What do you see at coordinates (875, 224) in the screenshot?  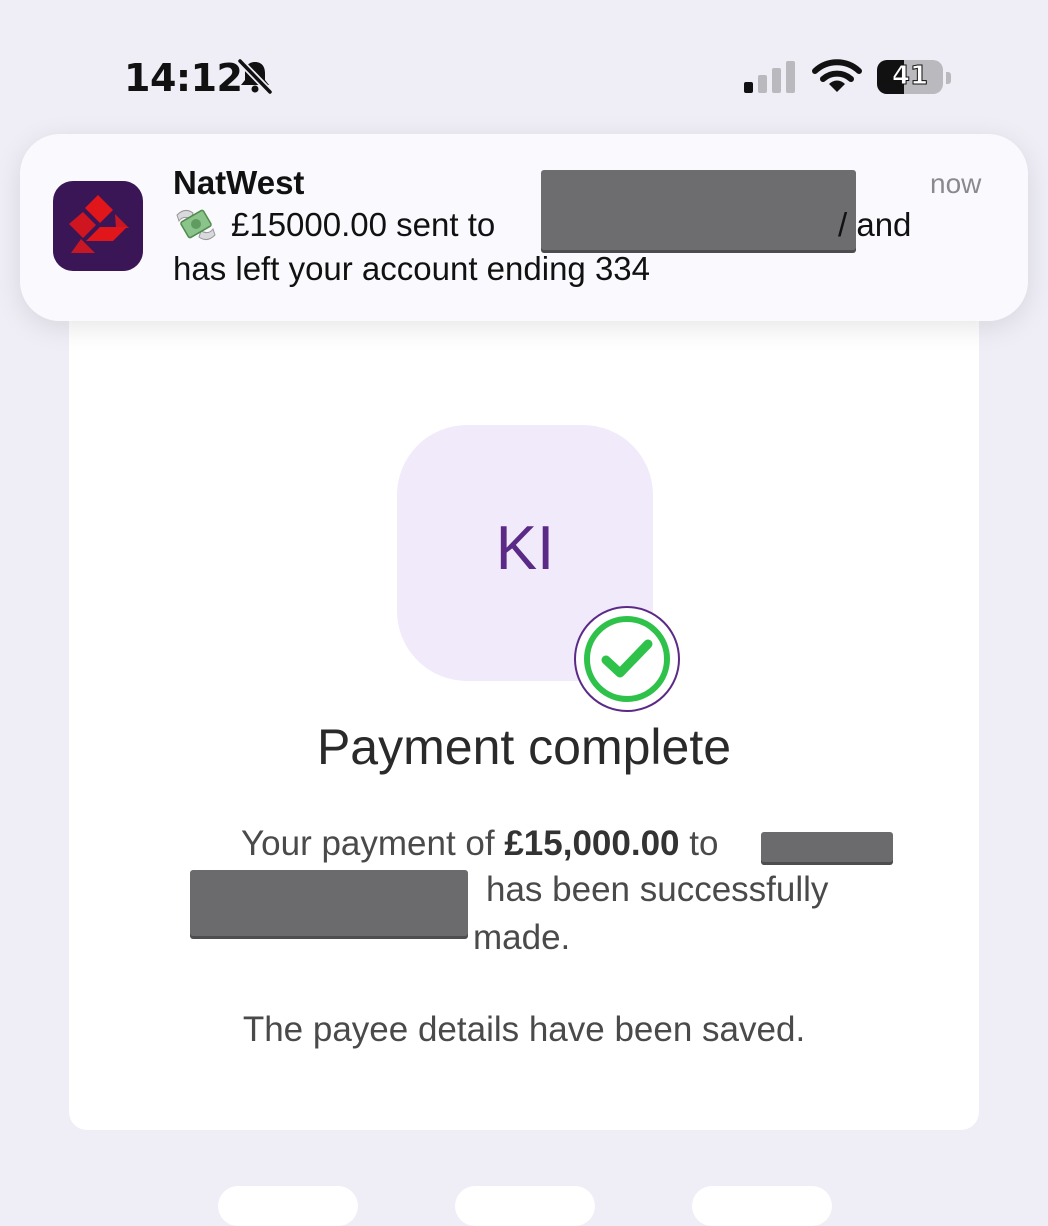 I see `notification-line-1-end: / and` at bounding box center [875, 224].